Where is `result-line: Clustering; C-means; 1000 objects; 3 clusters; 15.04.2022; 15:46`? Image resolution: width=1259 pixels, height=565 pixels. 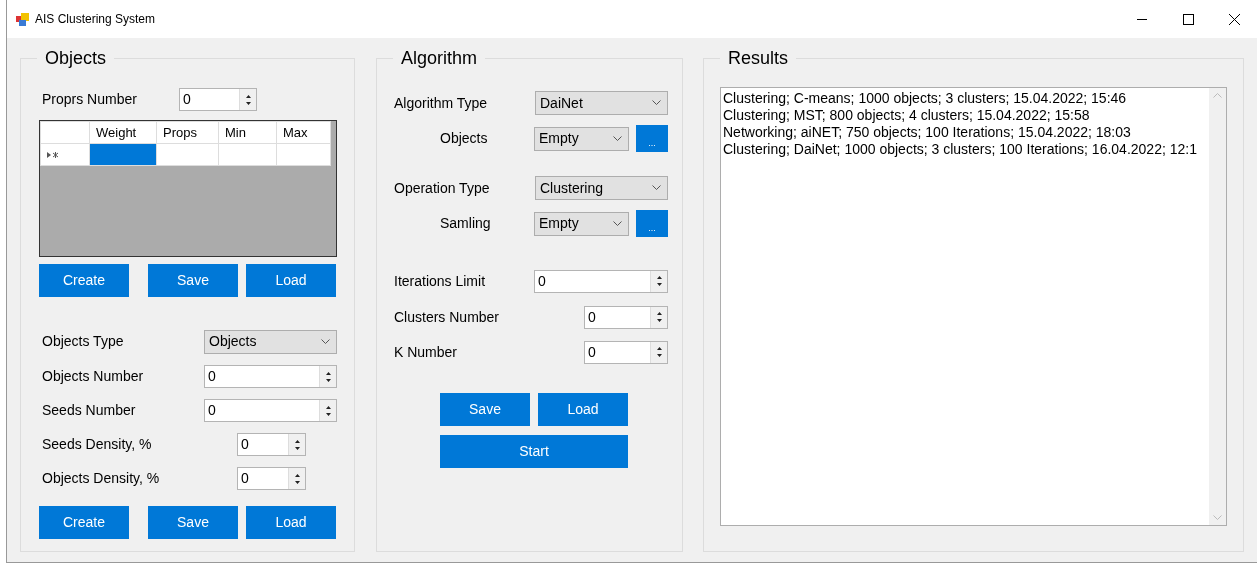 result-line: Clustering; C-means; 1000 objects; 3 clusters; 15.04.2022; 15:46 is located at coordinates (965, 98).